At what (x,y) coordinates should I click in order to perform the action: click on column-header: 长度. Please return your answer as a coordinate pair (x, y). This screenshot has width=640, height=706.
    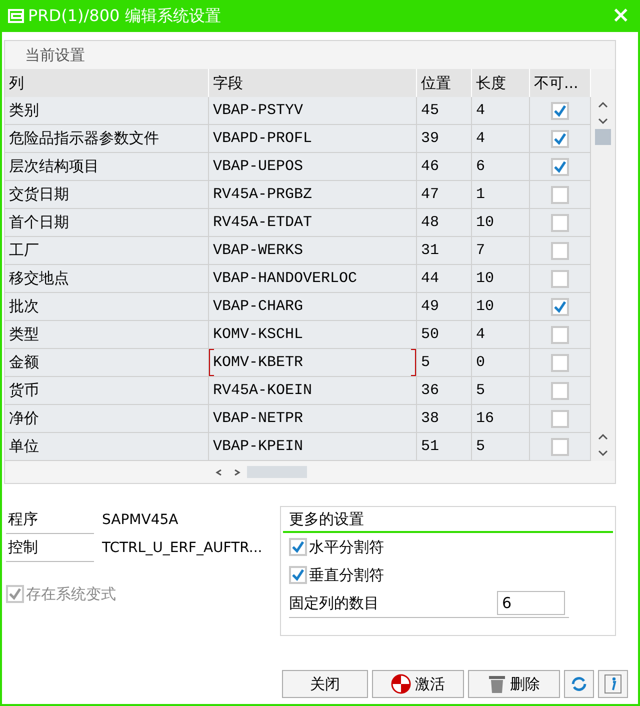
    Looking at the image, I should click on (501, 83).